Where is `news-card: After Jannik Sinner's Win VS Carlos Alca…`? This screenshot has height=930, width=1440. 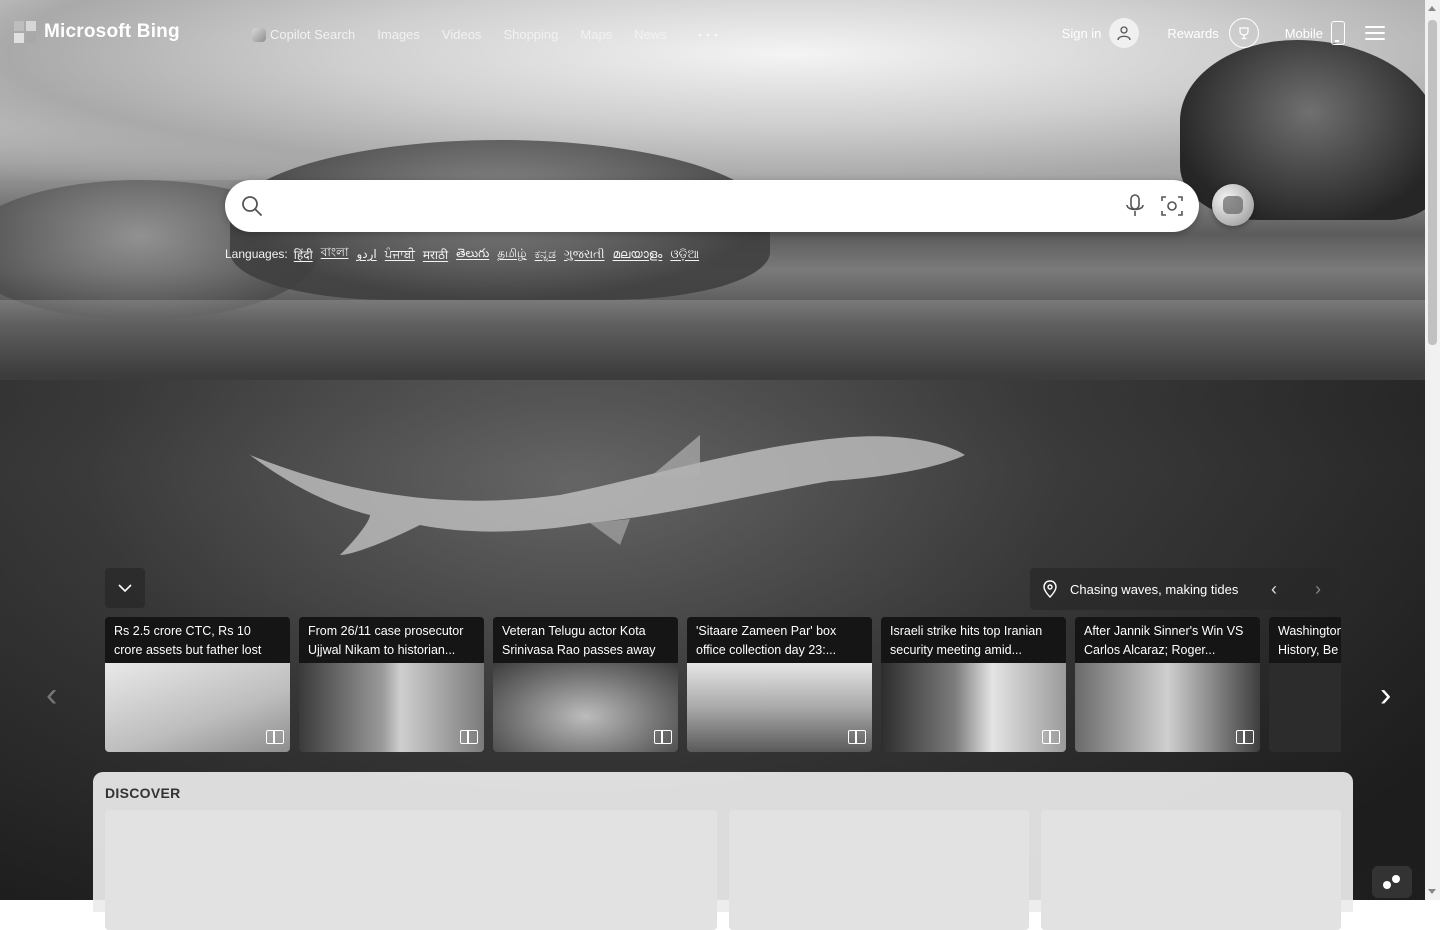
news-card: After Jannik Sinner's Win VS Carlos Alca… is located at coordinates (1167, 684).